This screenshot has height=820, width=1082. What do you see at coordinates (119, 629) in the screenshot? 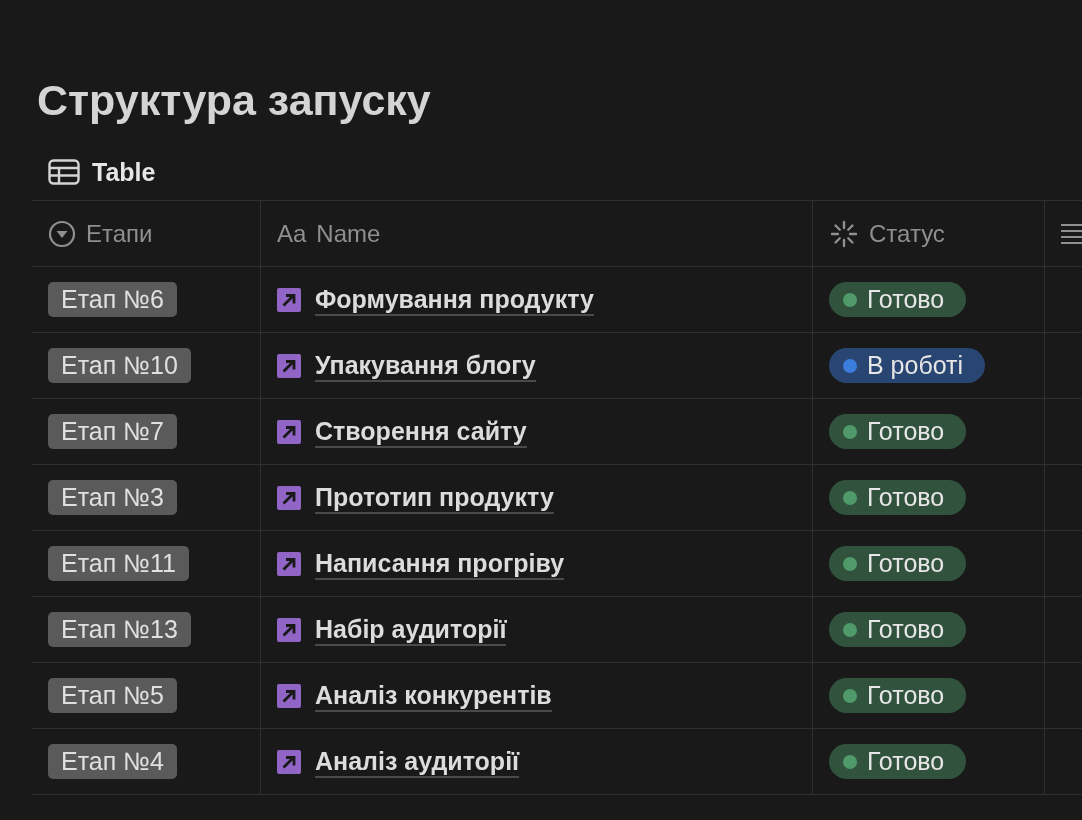
I see `stage-tag: Етап №13` at bounding box center [119, 629].